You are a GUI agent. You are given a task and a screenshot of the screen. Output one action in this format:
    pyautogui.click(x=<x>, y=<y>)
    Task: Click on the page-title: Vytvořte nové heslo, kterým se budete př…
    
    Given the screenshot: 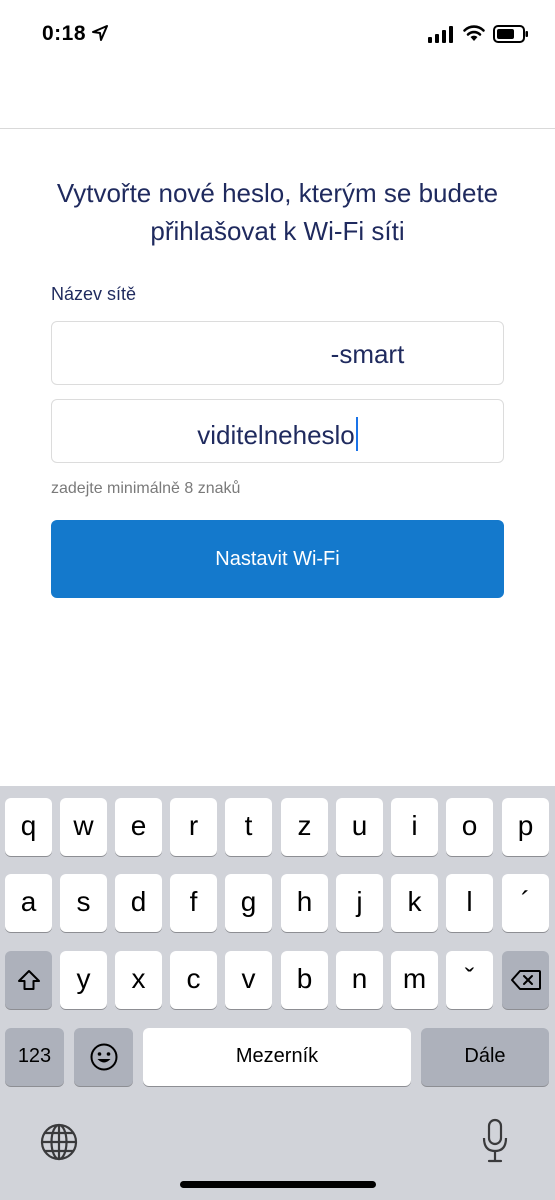 What is the action you would take?
    pyautogui.click(x=277, y=212)
    